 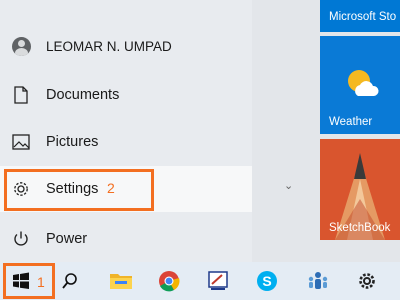 I want to click on settings-gear-icon, so click(x=367, y=281).